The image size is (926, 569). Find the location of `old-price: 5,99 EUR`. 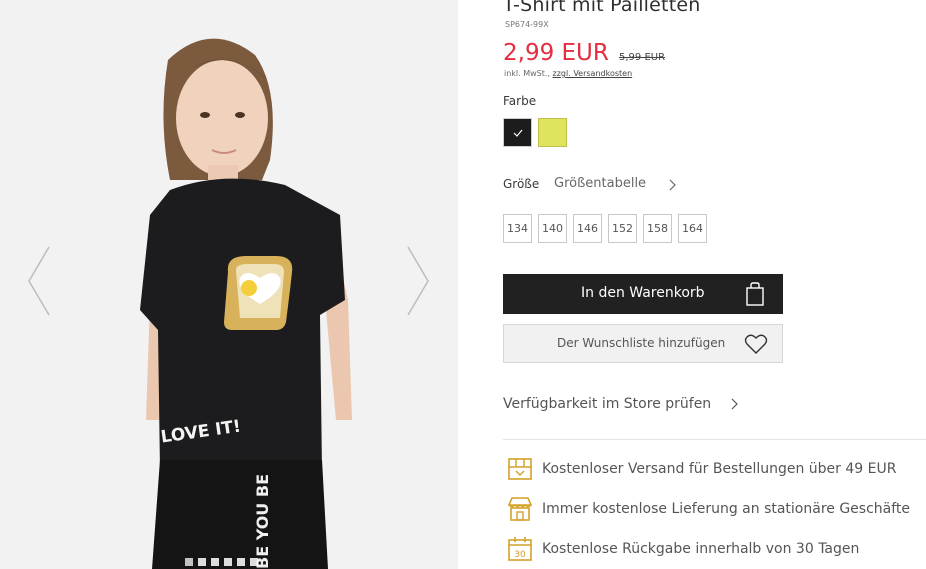

old-price: 5,99 EUR is located at coordinates (642, 57).